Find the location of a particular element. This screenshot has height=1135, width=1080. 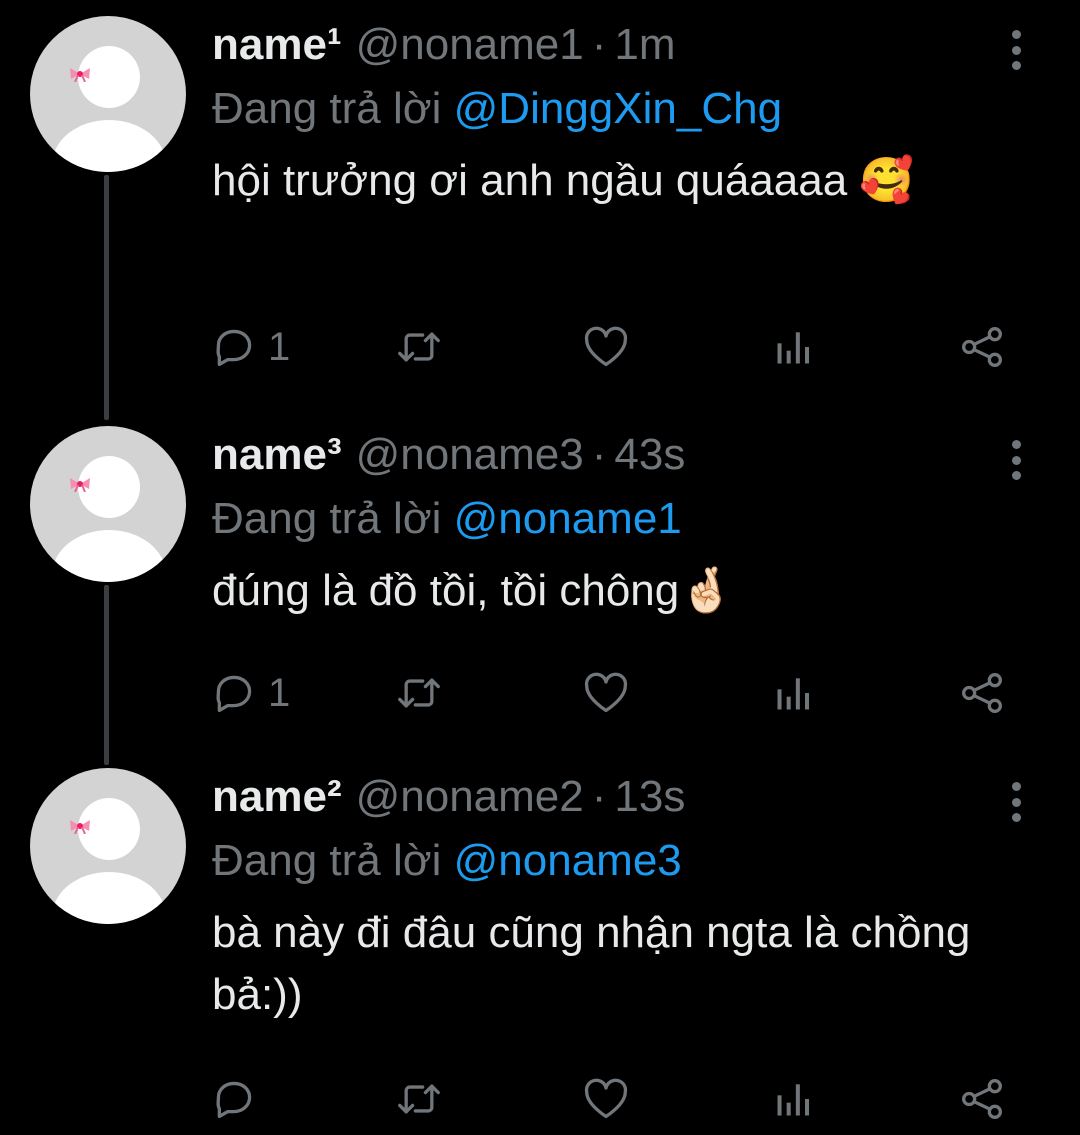

user-handle: @noname3 is located at coordinates (470, 455).